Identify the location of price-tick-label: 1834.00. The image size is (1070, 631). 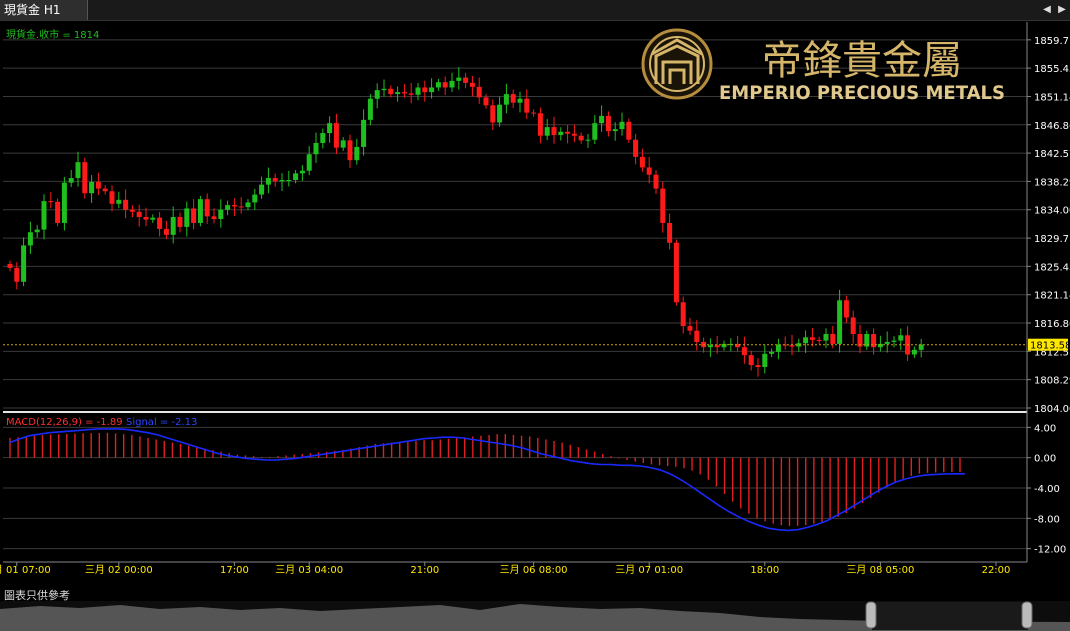
(1052, 211).